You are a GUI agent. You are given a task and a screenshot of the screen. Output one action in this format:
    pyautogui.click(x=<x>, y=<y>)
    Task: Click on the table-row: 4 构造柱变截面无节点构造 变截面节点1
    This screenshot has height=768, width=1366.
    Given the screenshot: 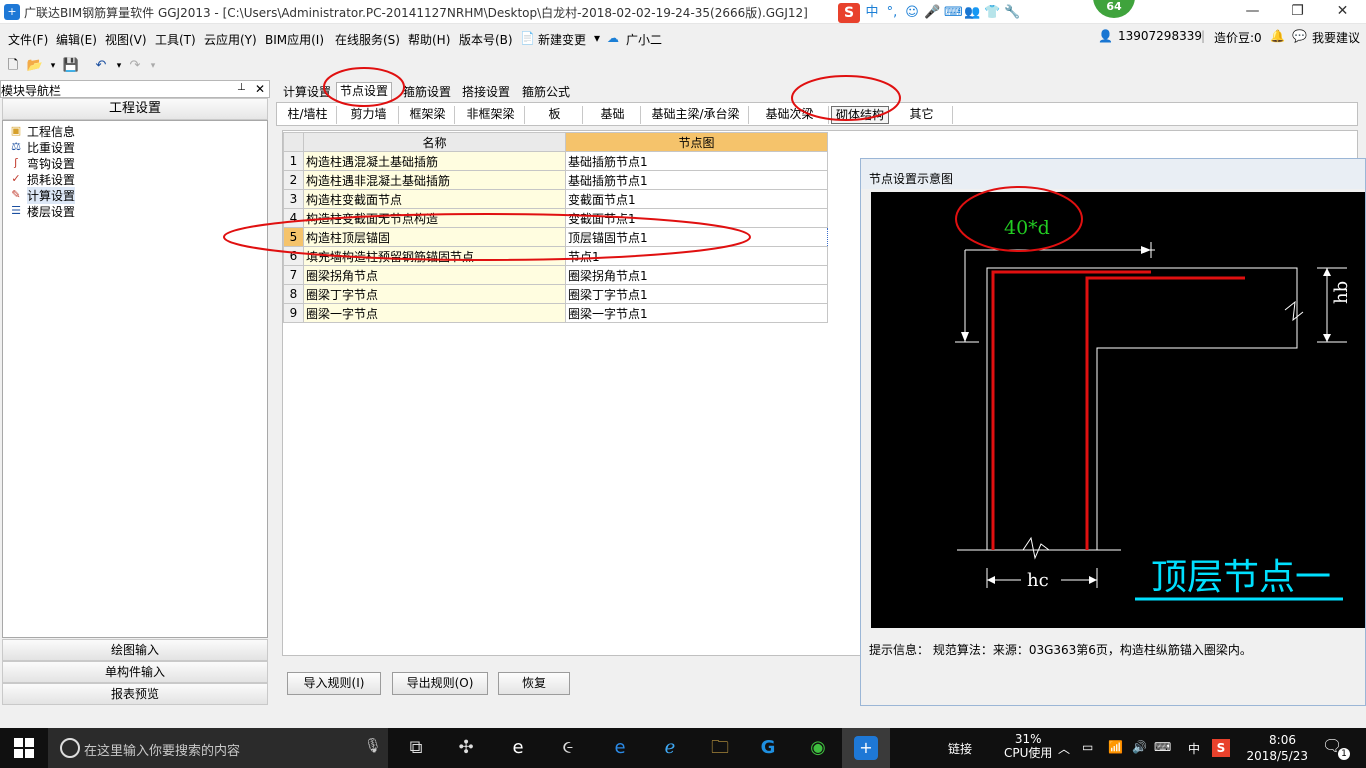 What is the action you would take?
    pyautogui.click(x=555, y=218)
    